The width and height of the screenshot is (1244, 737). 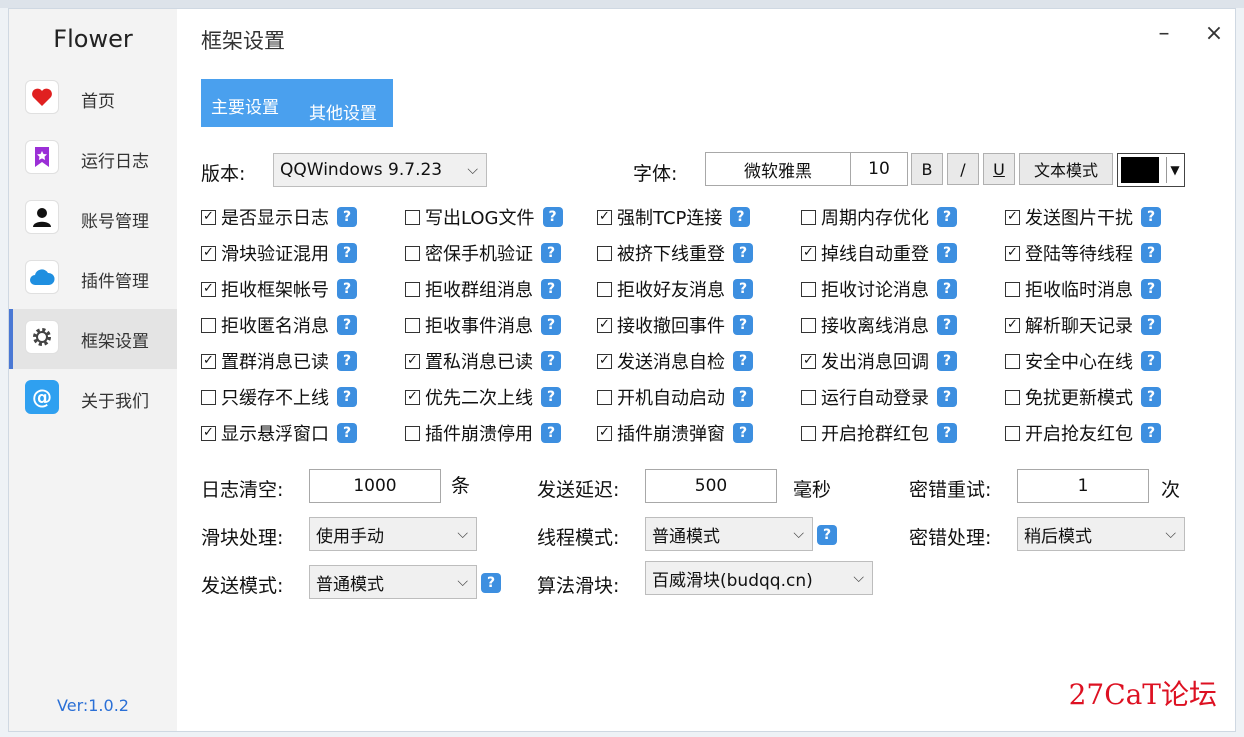 I want to click on option-label: 插件崩溃弹窗, so click(x=671, y=434).